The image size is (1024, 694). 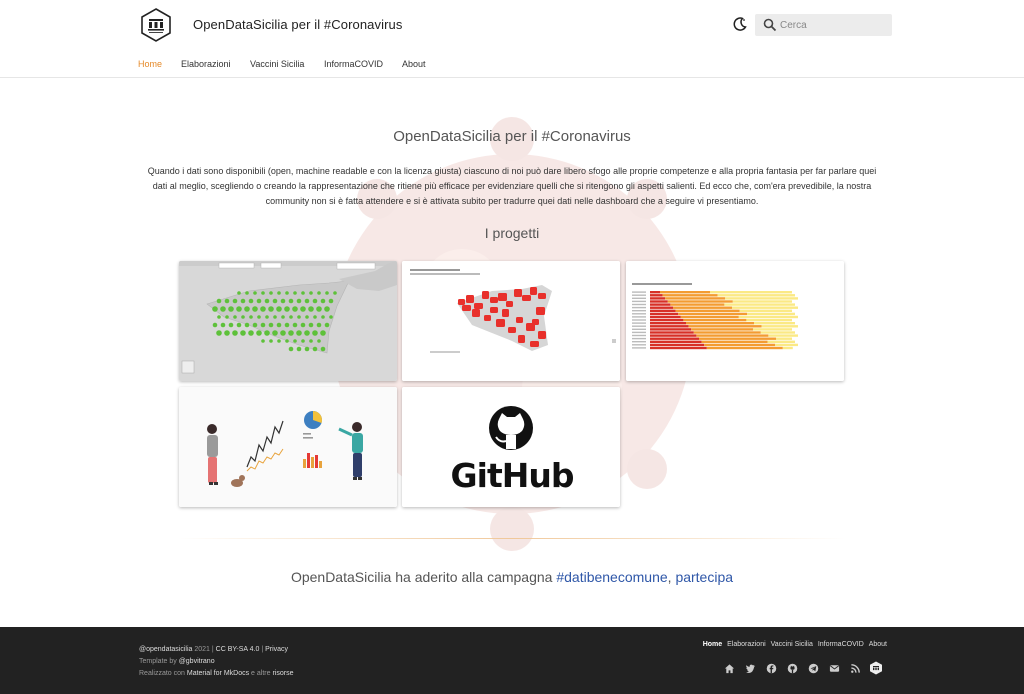 What do you see at coordinates (770, 25) in the screenshot?
I see `search-icon` at bounding box center [770, 25].